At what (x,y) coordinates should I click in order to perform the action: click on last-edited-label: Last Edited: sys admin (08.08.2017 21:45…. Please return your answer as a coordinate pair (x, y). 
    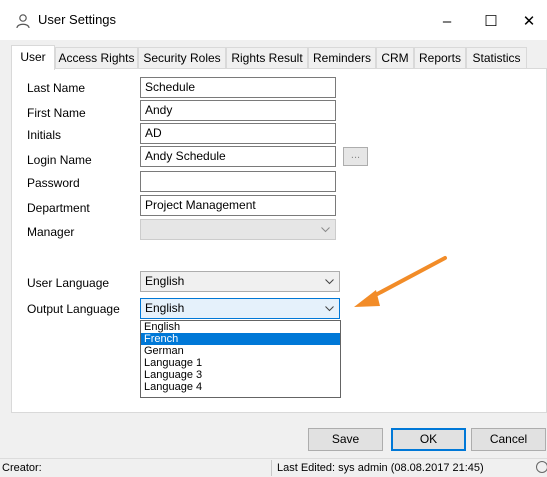
    Looking at the image, I should click on (380, 468).